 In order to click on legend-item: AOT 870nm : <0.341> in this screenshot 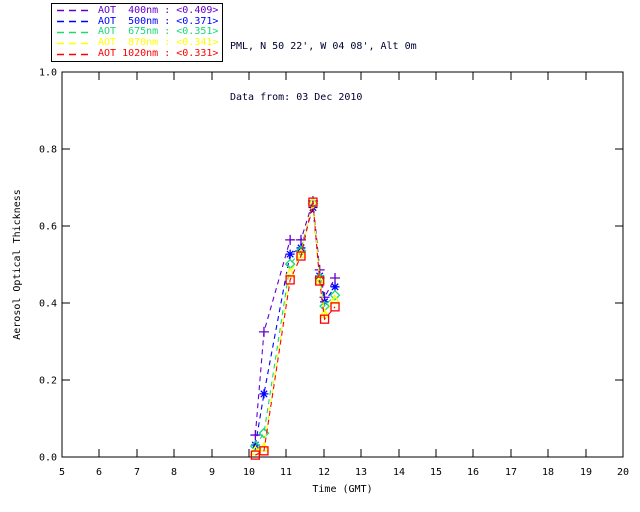, I will do `click(138, 43)`.